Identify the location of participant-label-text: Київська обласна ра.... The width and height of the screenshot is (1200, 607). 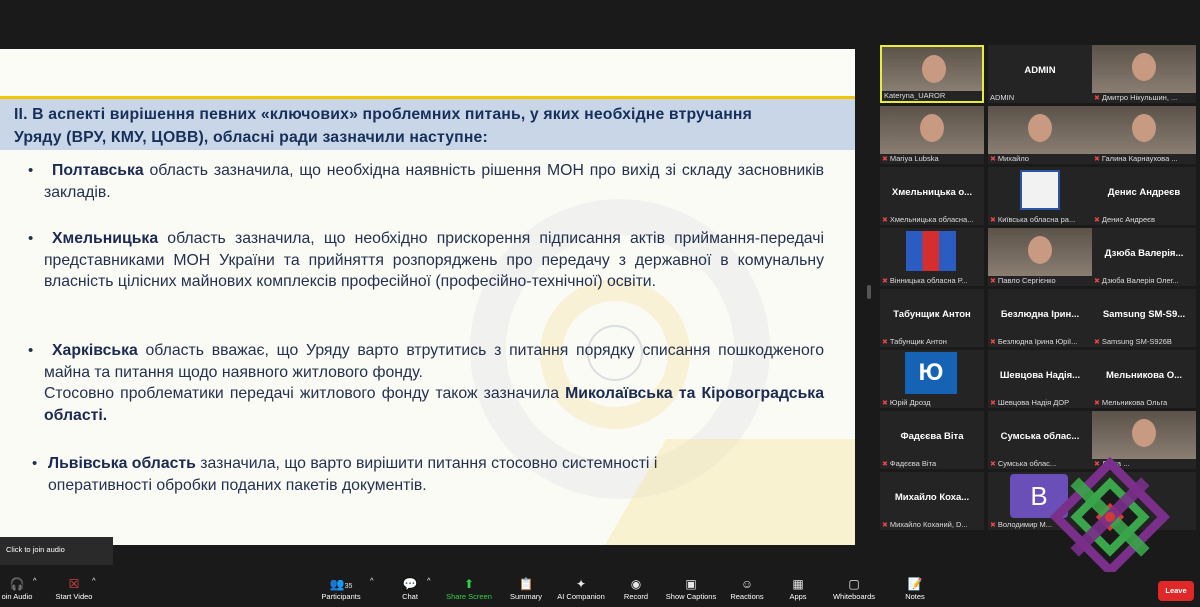
(1036, 219).